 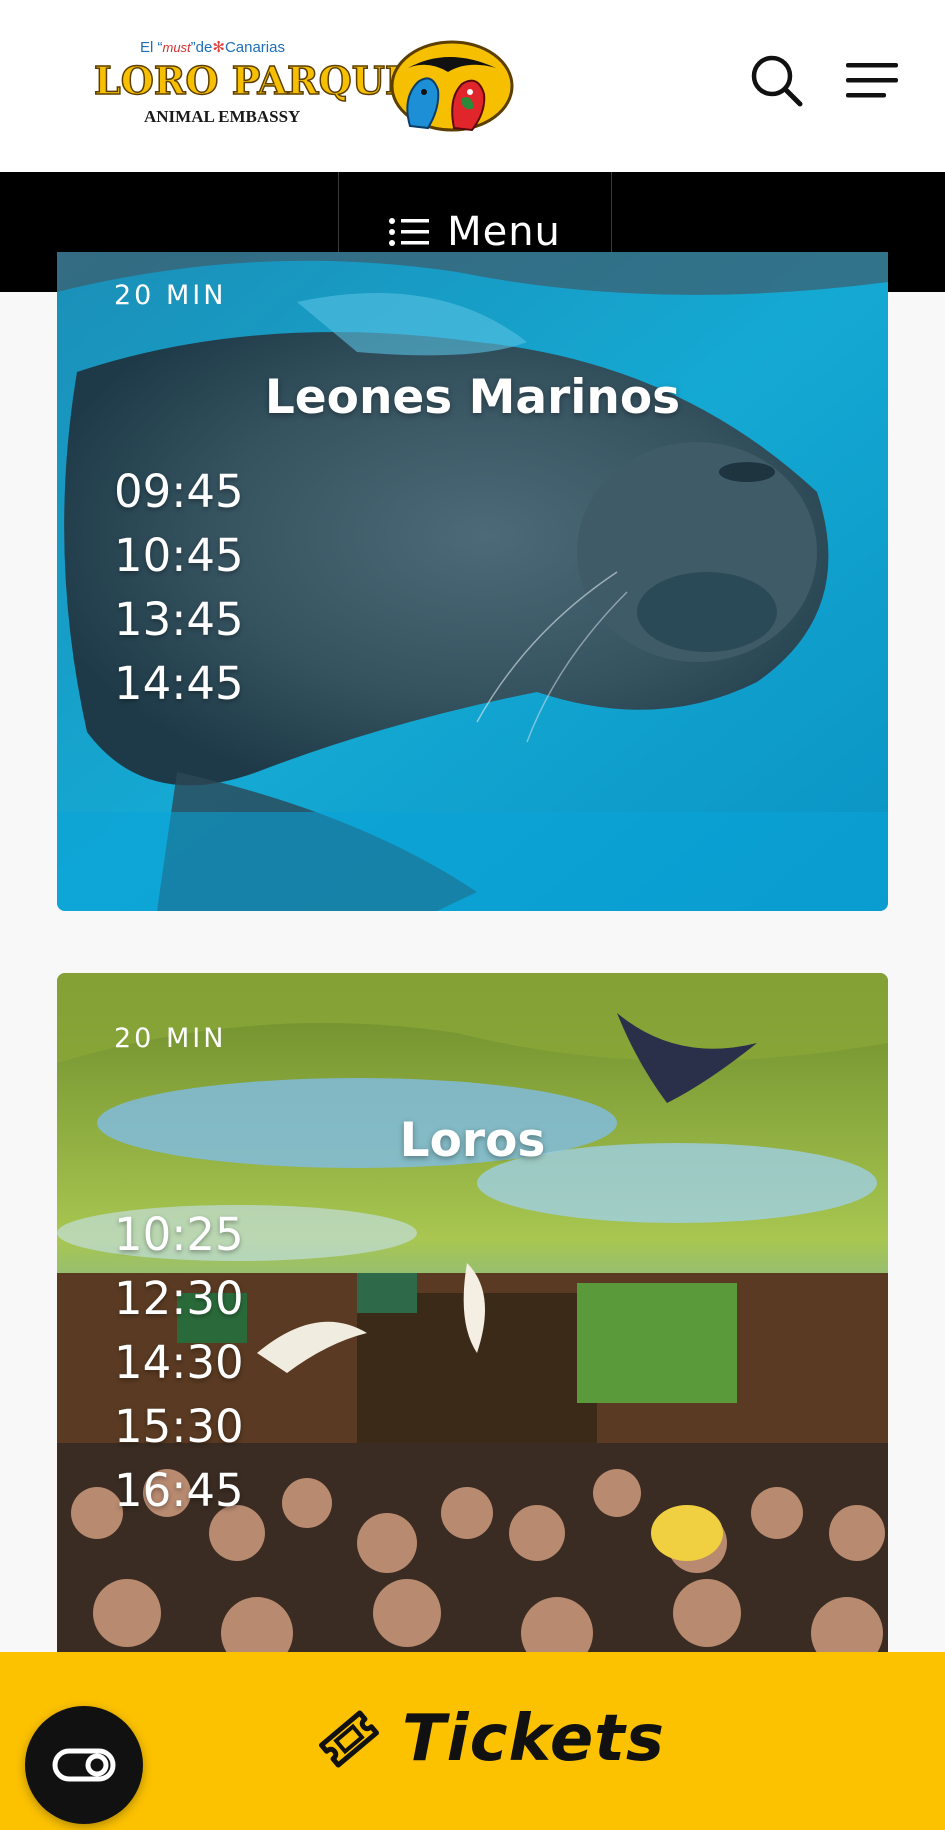 What do you see at coordinates (179, 1426) in the screenshot?
I see `show-time: 15:30` at bounding box center [179, 1426].